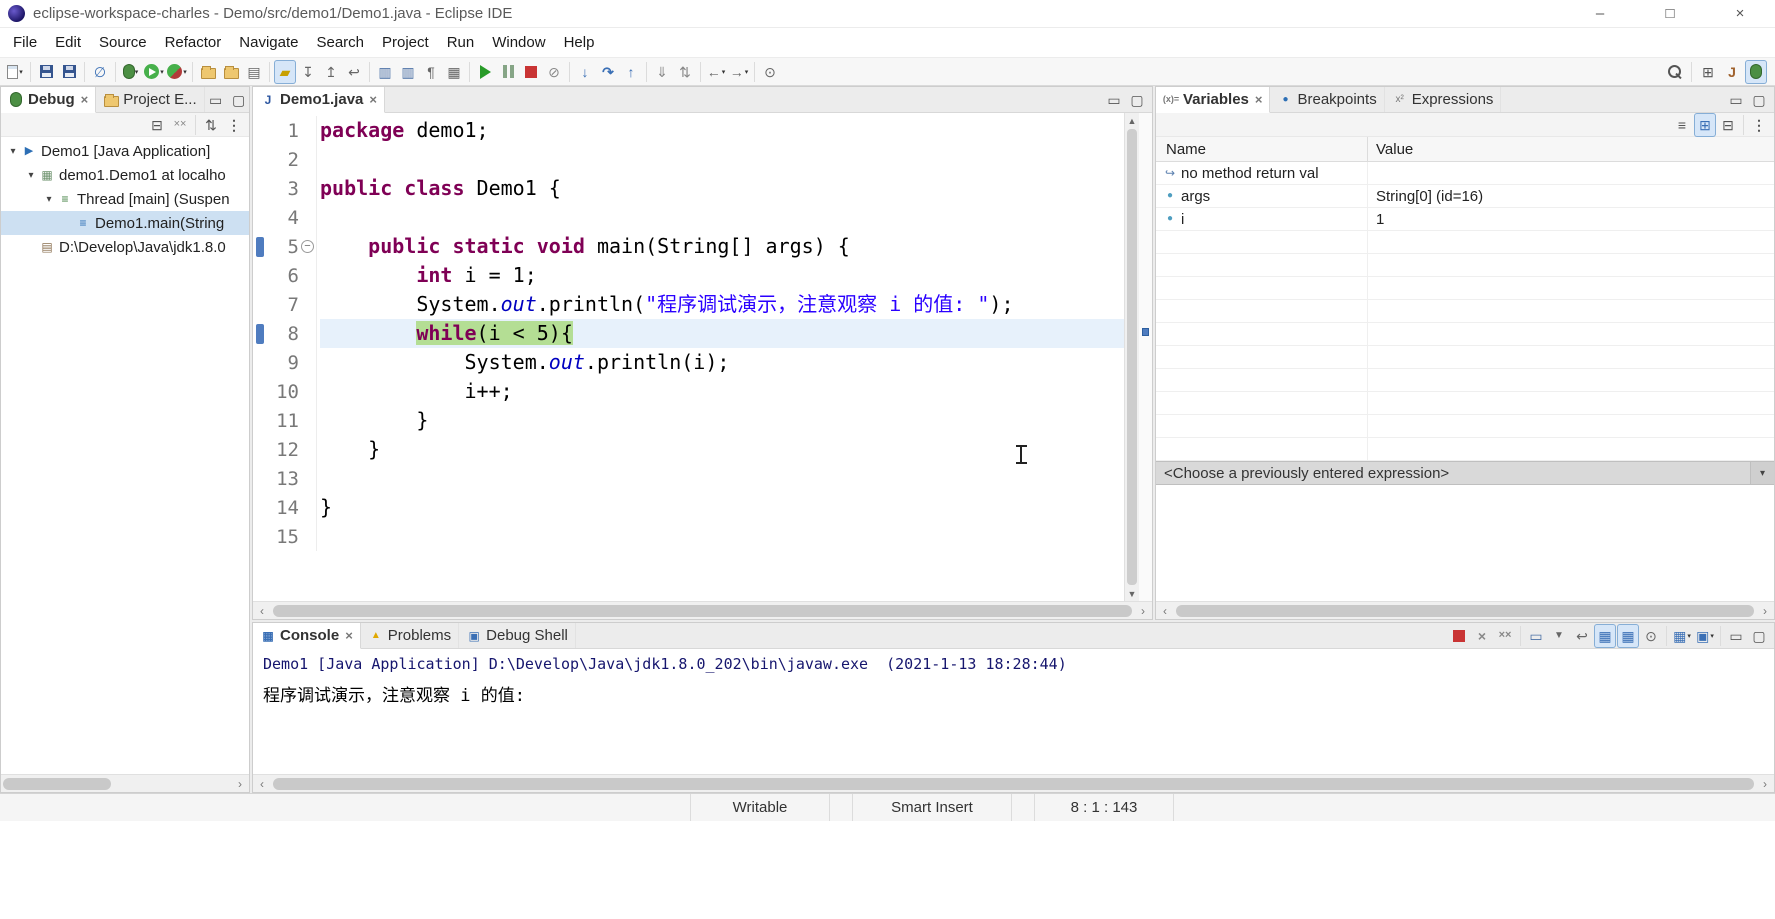 The image size is (1775, 919). Describe the element at coordinates (1759, 125) in the screenshot. I see `view-menu-button: ⋮` at that location.